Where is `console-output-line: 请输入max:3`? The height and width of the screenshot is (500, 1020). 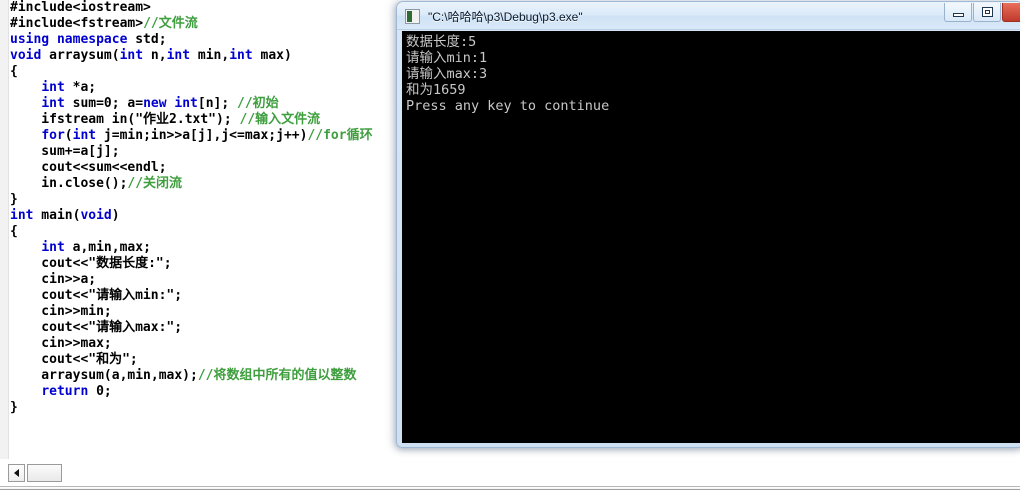
console-output-line: 请输入max:3 is located at coordinates (447, 74).